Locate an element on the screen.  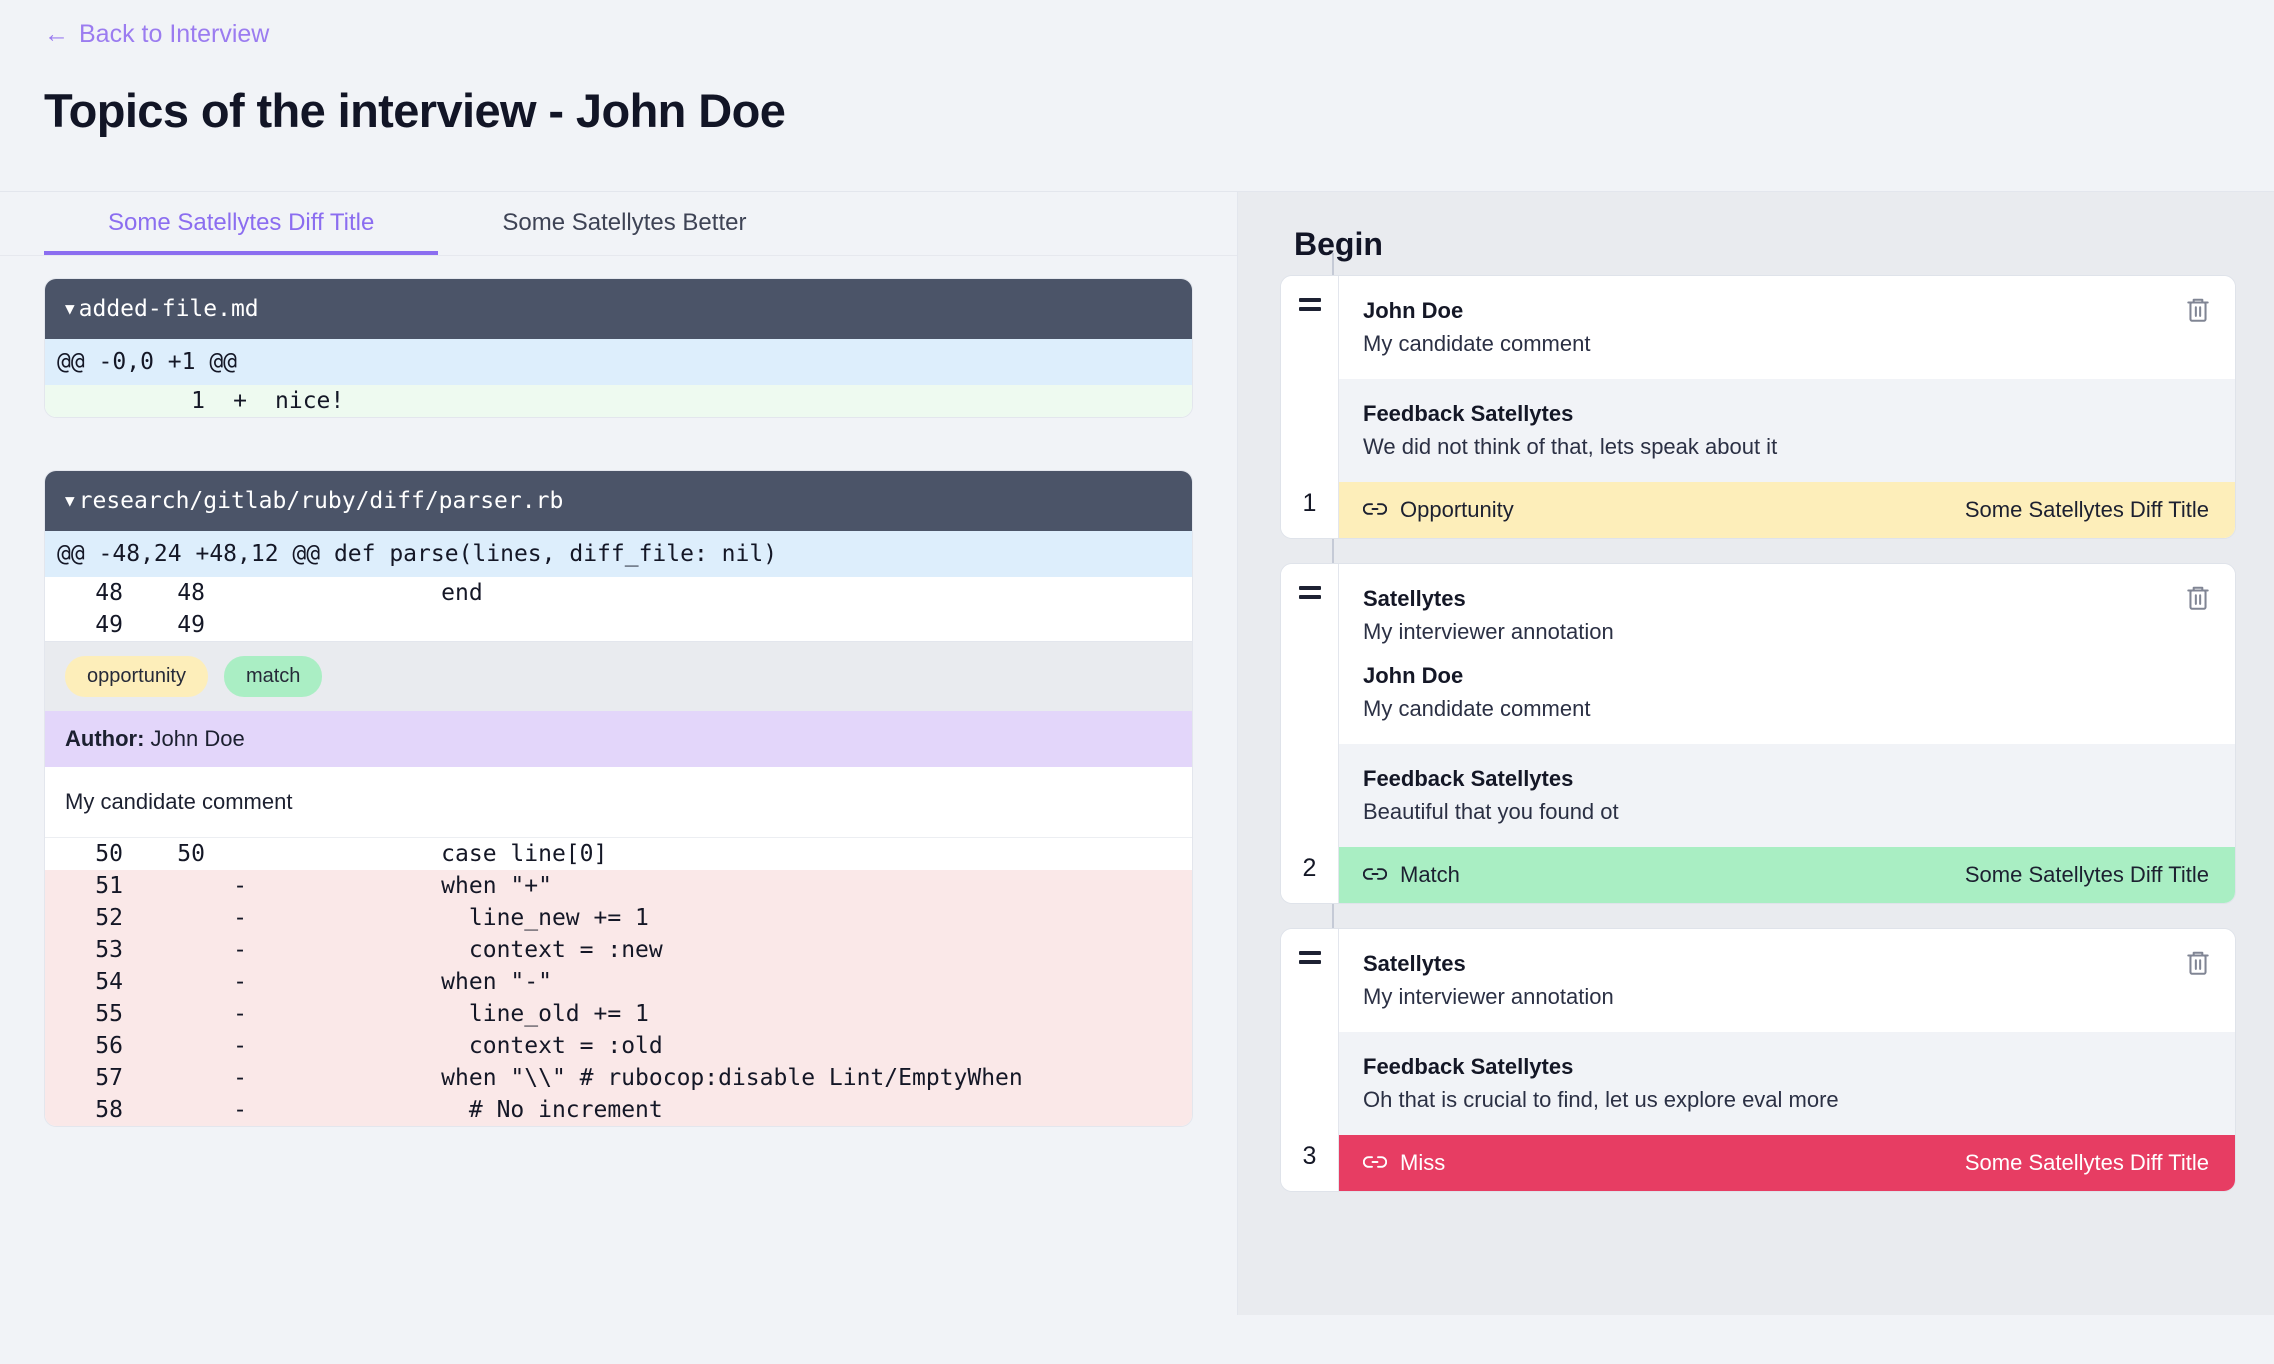
diff-line-old-number: 49 is located at coordinates (109, 625).